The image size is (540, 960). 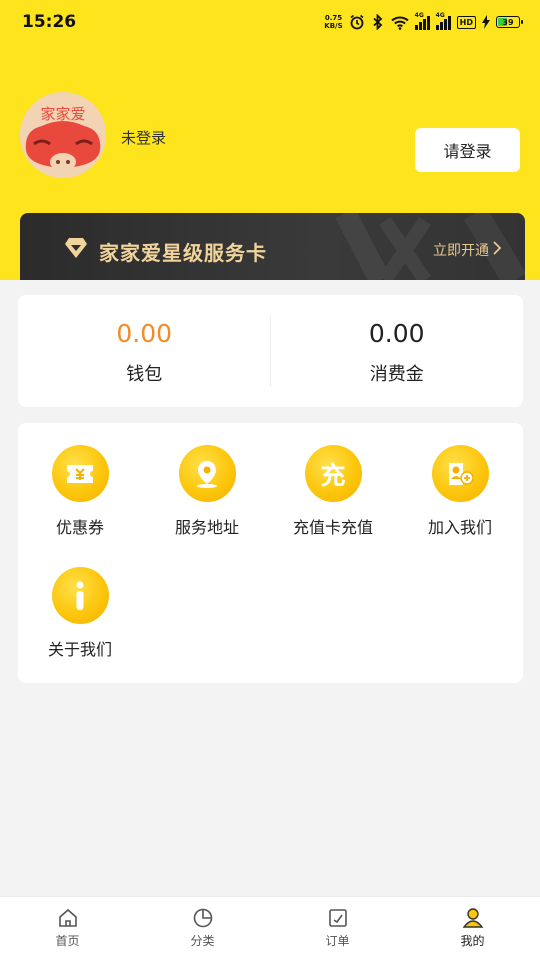 What do you see at coordinates (67, 941) in the screenshot?
I see `nav-label: 首页` at bounding box center [67, 941].